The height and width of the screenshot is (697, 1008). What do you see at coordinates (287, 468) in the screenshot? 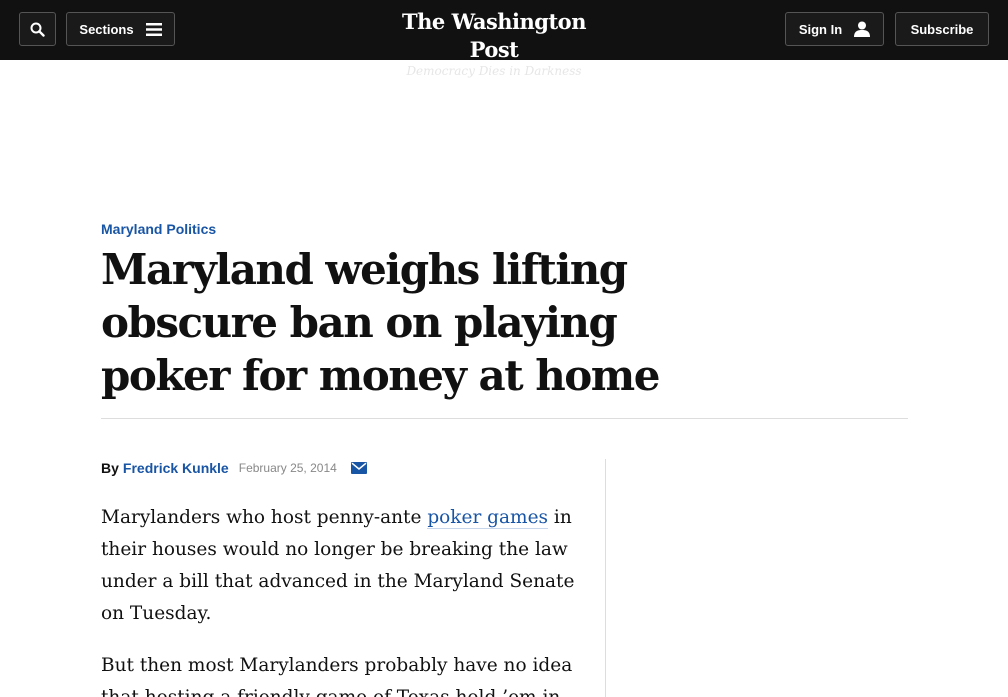
I see `publish-date: February 25, 2014` at bounding box center [287, 468].